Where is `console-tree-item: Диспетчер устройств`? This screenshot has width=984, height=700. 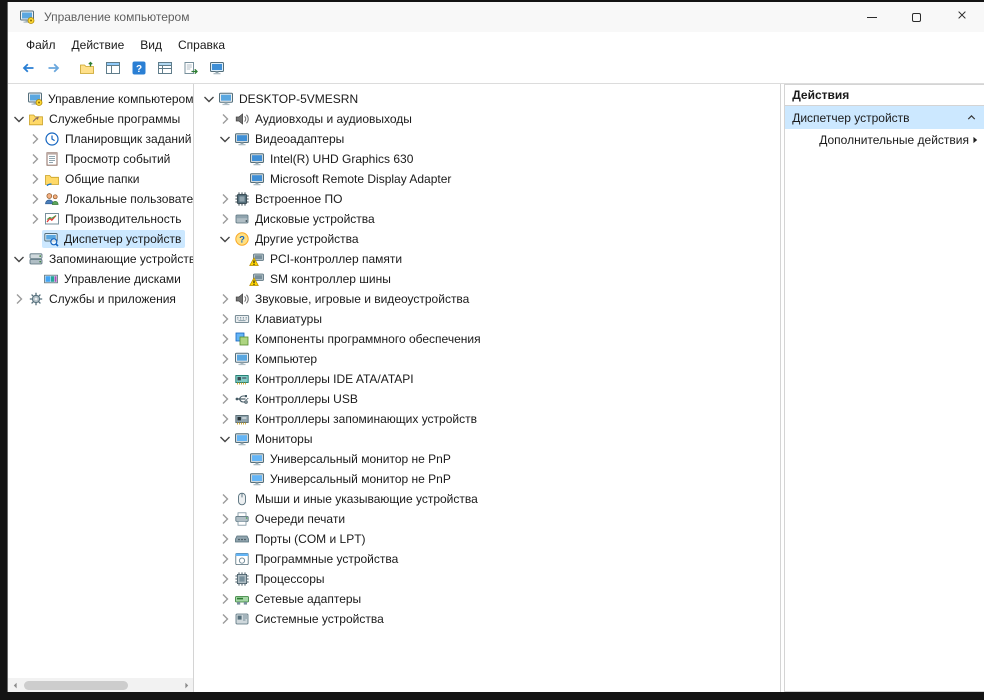 console-tree-item: Диспетчер устройств is located at coordinates (100, 239).